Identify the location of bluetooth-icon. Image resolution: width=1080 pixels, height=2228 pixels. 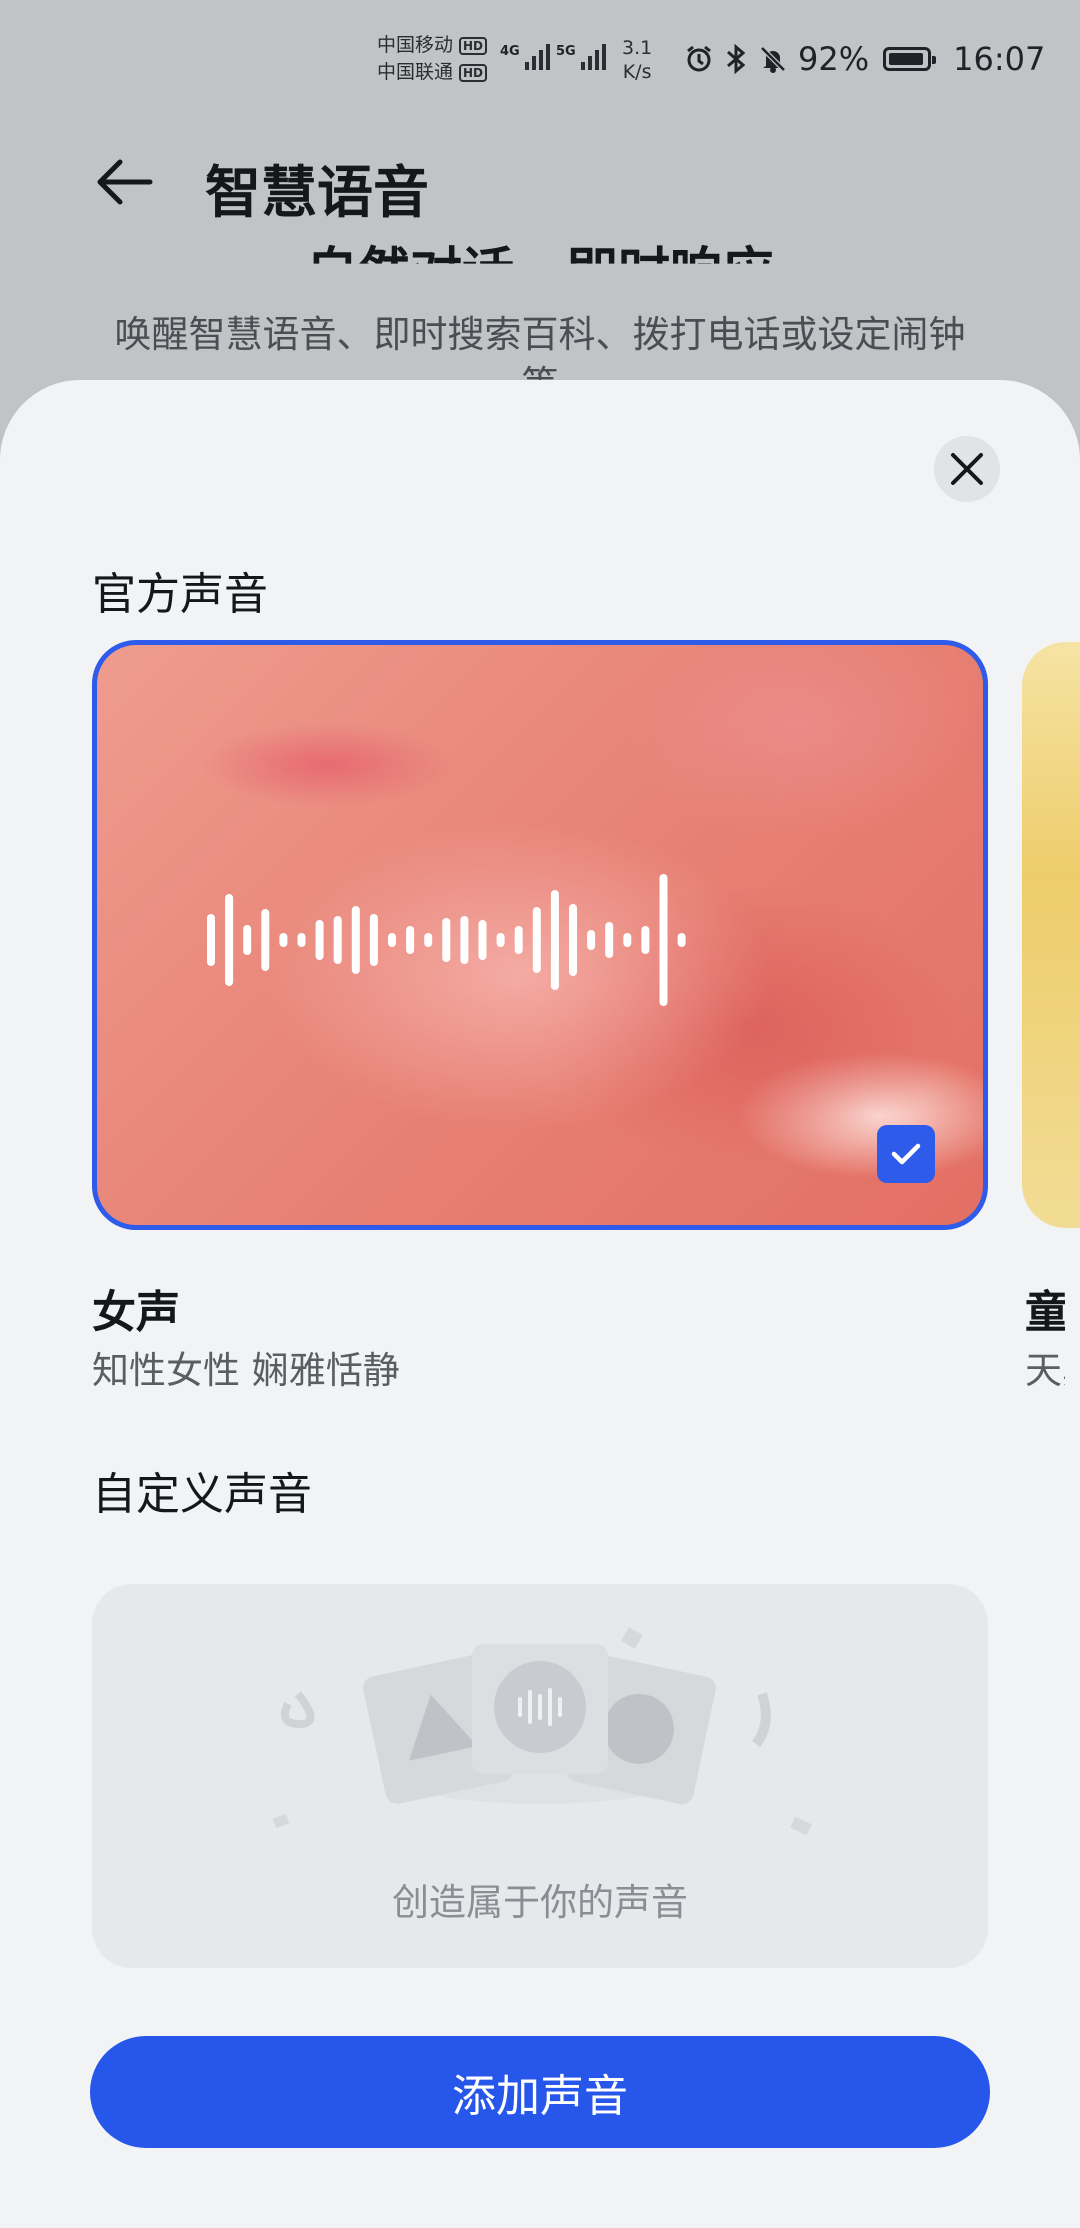
(736, 59).